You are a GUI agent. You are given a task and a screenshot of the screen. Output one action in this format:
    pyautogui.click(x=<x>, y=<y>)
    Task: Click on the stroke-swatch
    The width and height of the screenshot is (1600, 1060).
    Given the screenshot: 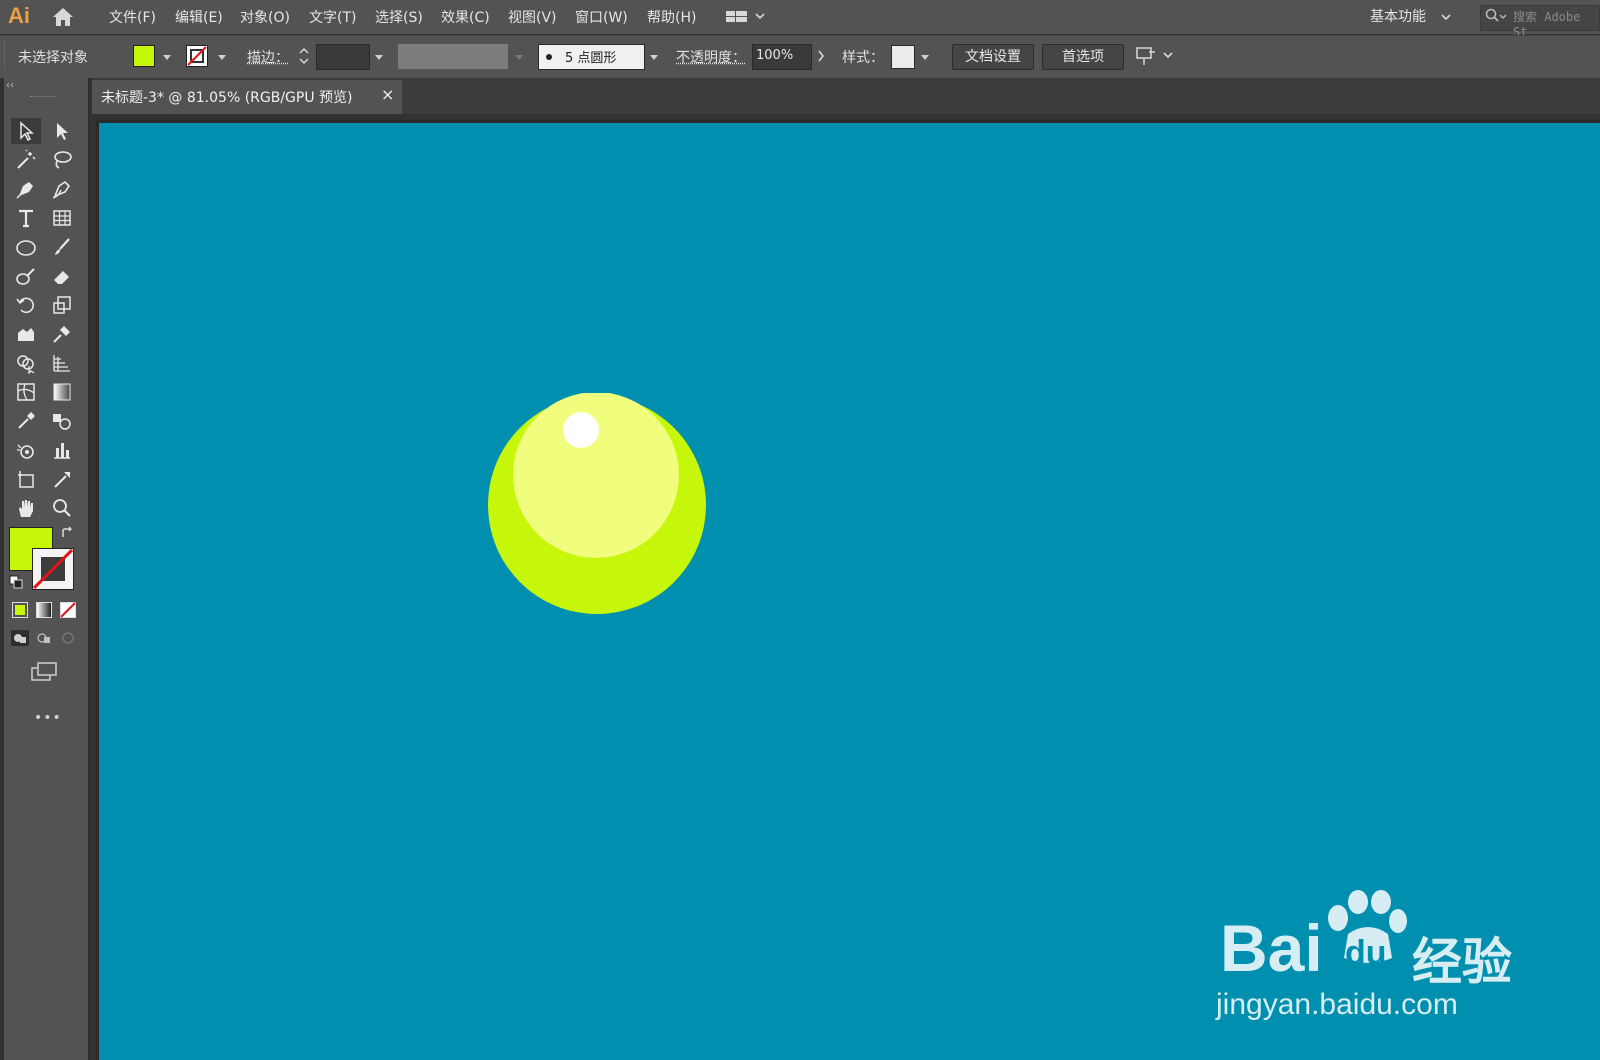 What is the action you would take?
    pyautogui.click(x=197, y=56)
    